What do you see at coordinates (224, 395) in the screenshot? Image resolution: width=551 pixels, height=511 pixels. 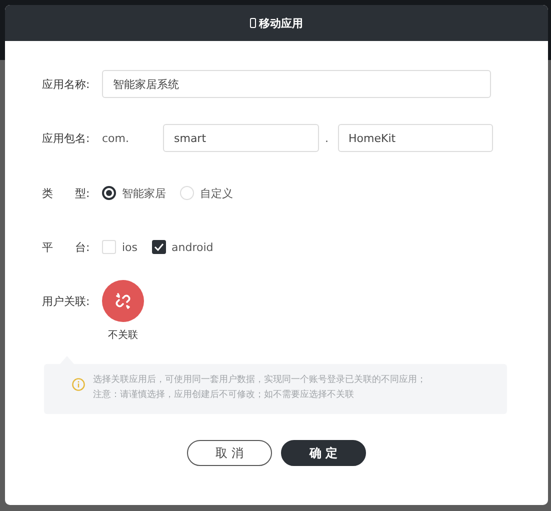 I see `notice-text: 注意：请谨慎选择，应用创建后不可修改；如不需要应选择不关联` at bounding box center [224, 395].